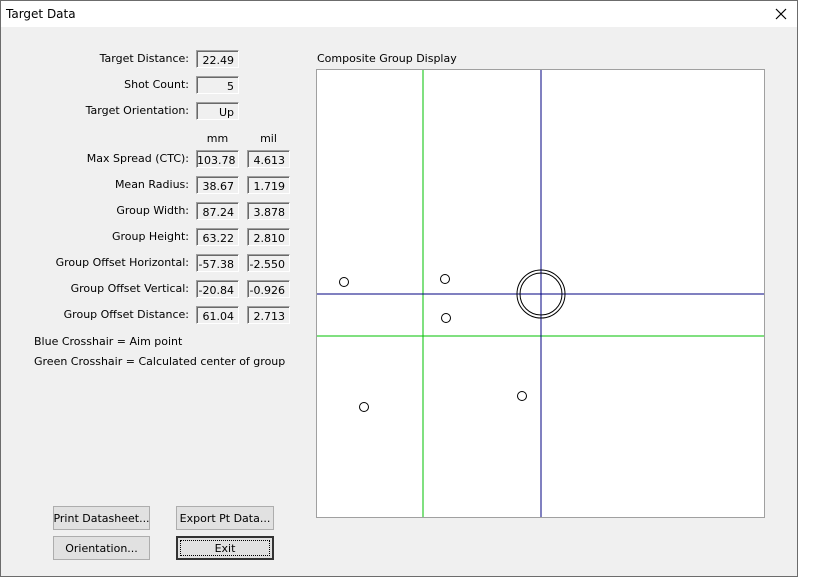 The width and height of the screenshot is (819, 578). I want to click on legend-blue-crosshair: Blue Crosshair = Aim point, so click(108, 341).